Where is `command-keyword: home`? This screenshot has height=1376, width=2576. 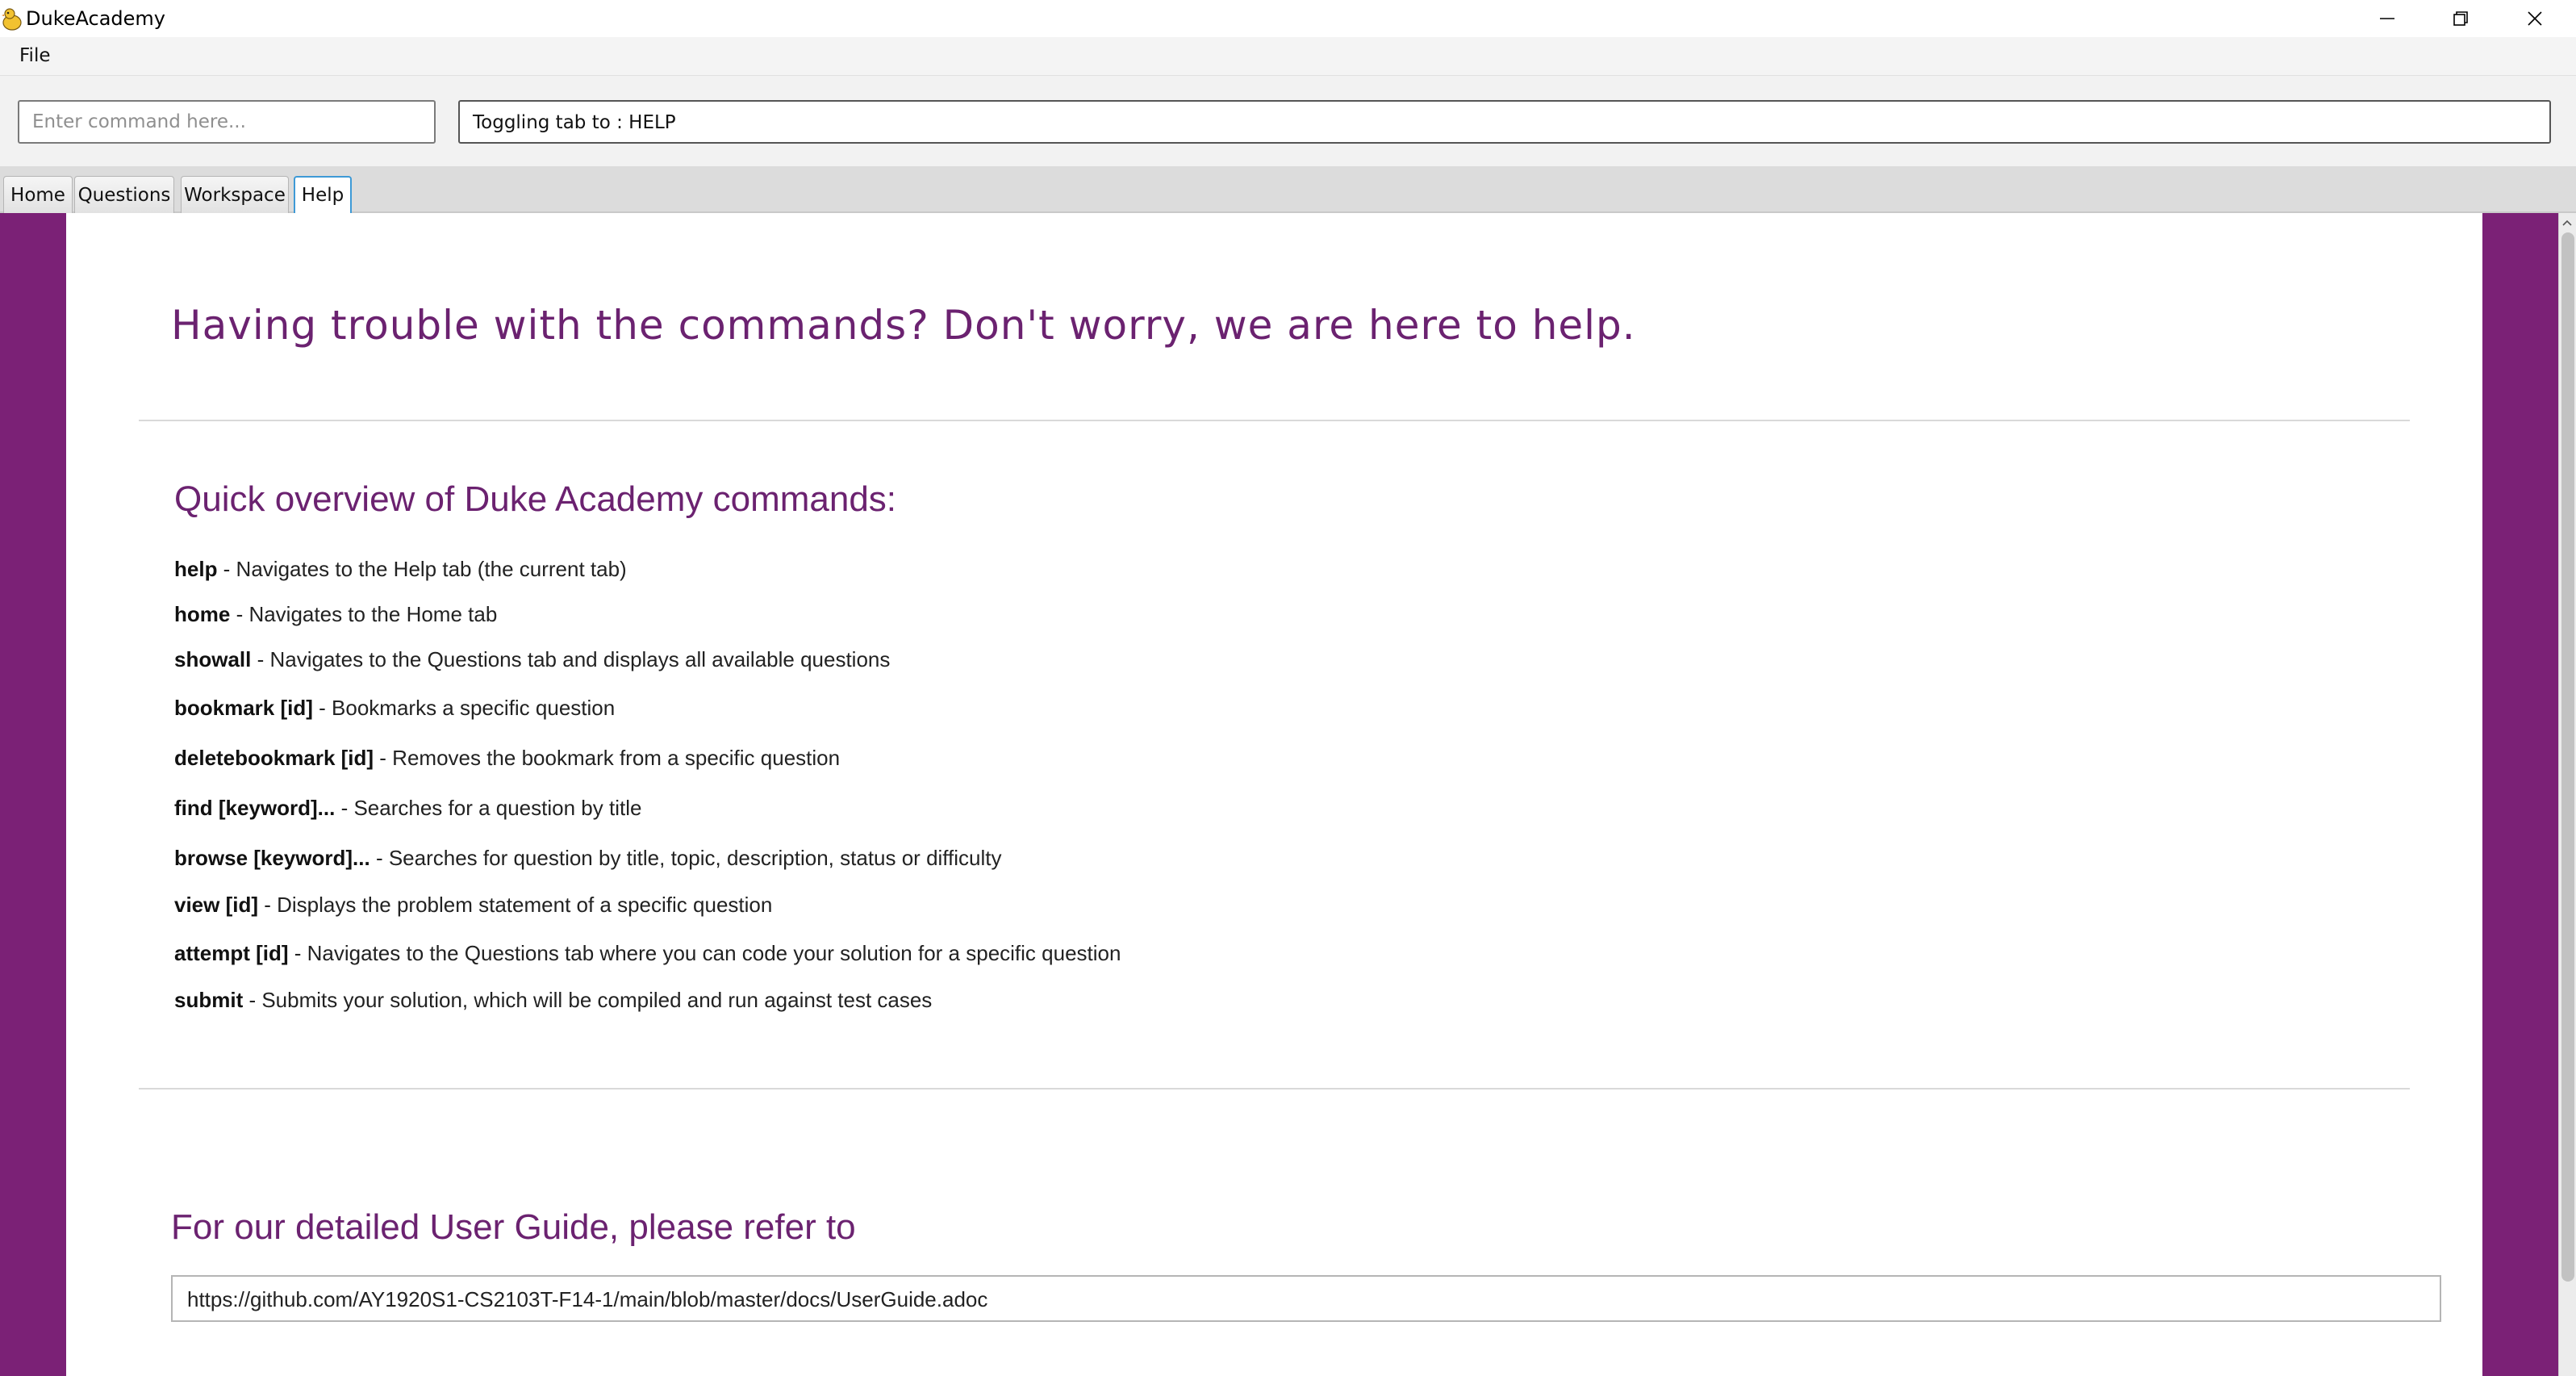 command-keyword: home is located at coordinates (202, 614).